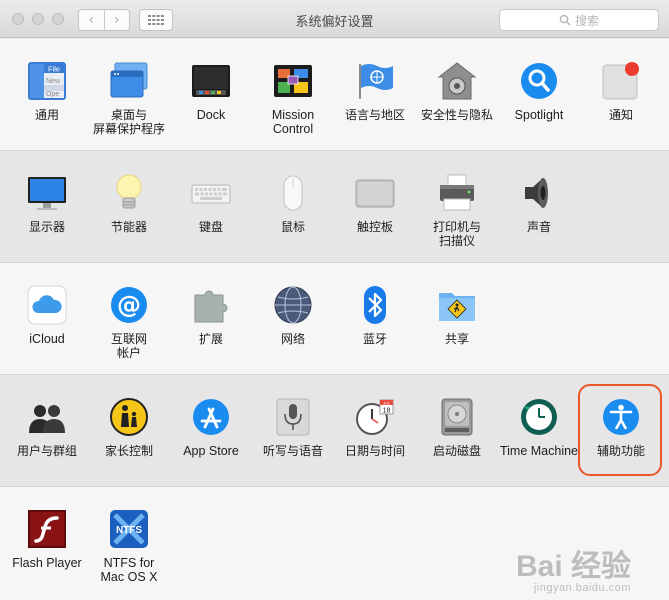 This screenshot has width=669, height=600. What do you see at coordinates (58, 19) in the screenshot?
I see `zoom-window-button` at bounding box center [58, 19].